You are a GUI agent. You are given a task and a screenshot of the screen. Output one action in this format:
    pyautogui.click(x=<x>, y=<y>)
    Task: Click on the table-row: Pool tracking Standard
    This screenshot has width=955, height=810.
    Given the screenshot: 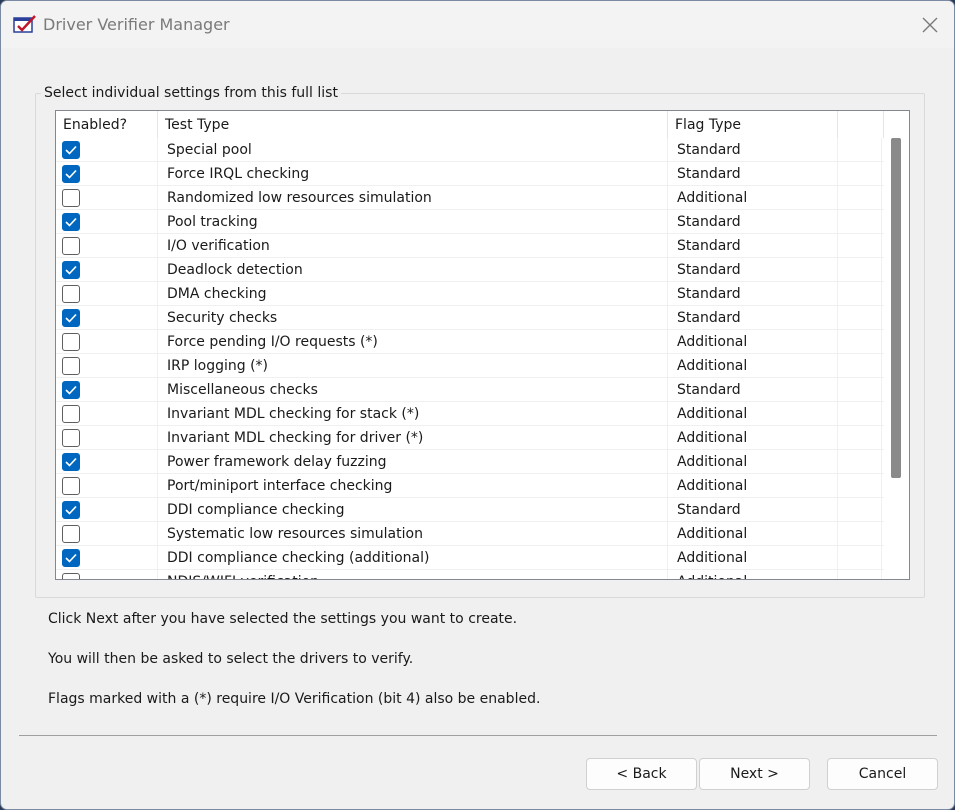 What is the action you would take?
    pyautogui.click(x=470, y=222)
    